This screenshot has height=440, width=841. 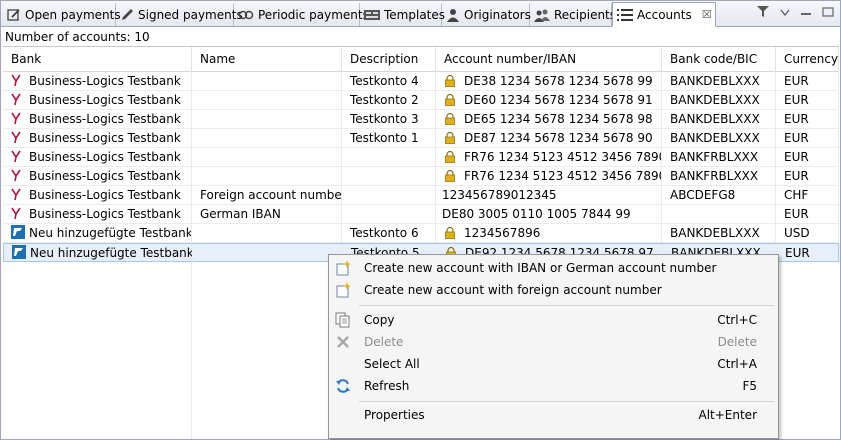 I want to click on pen-icon, so click(x=127, y=15).